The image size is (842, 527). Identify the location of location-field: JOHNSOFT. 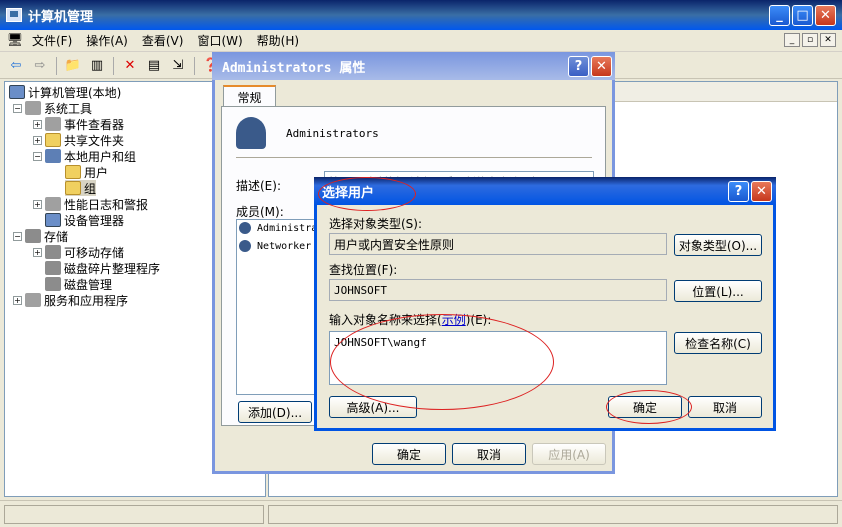
(498, 290).